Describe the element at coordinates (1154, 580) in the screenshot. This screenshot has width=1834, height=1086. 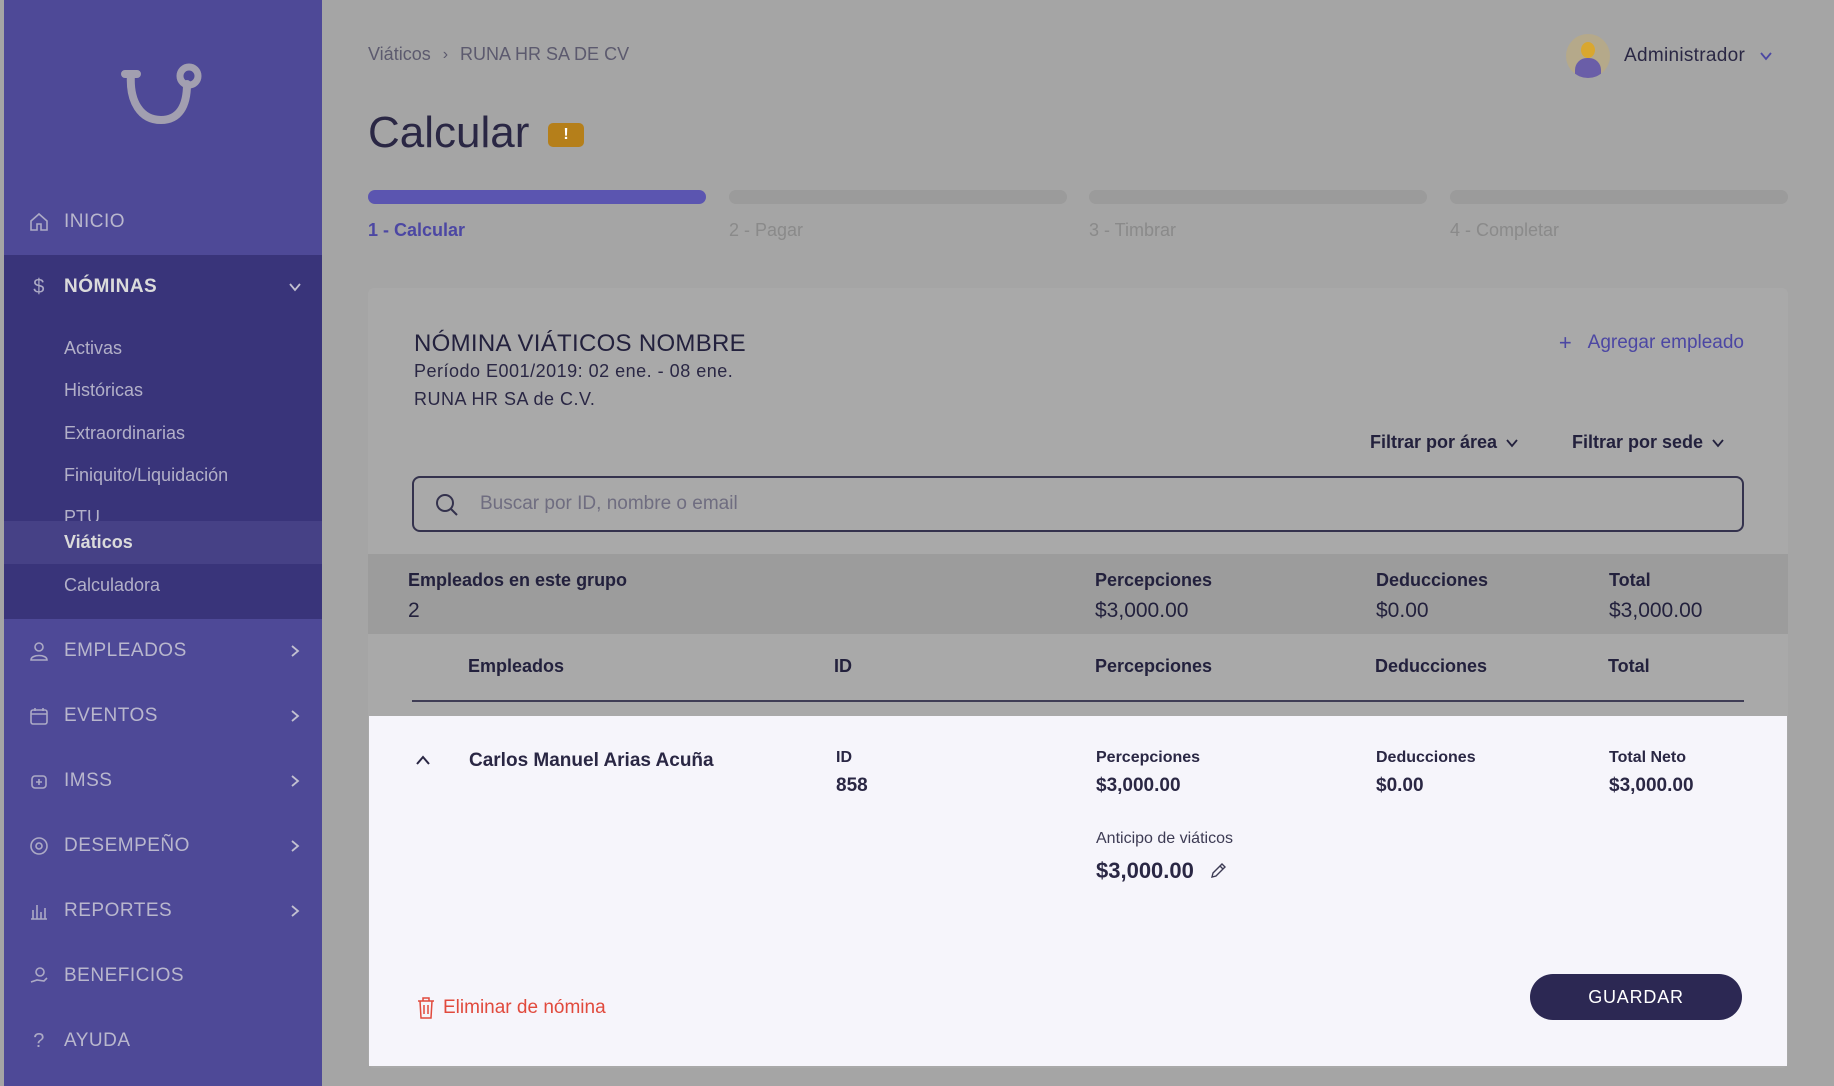
I see `summary-percepciones-label: Percepciones` at that location.